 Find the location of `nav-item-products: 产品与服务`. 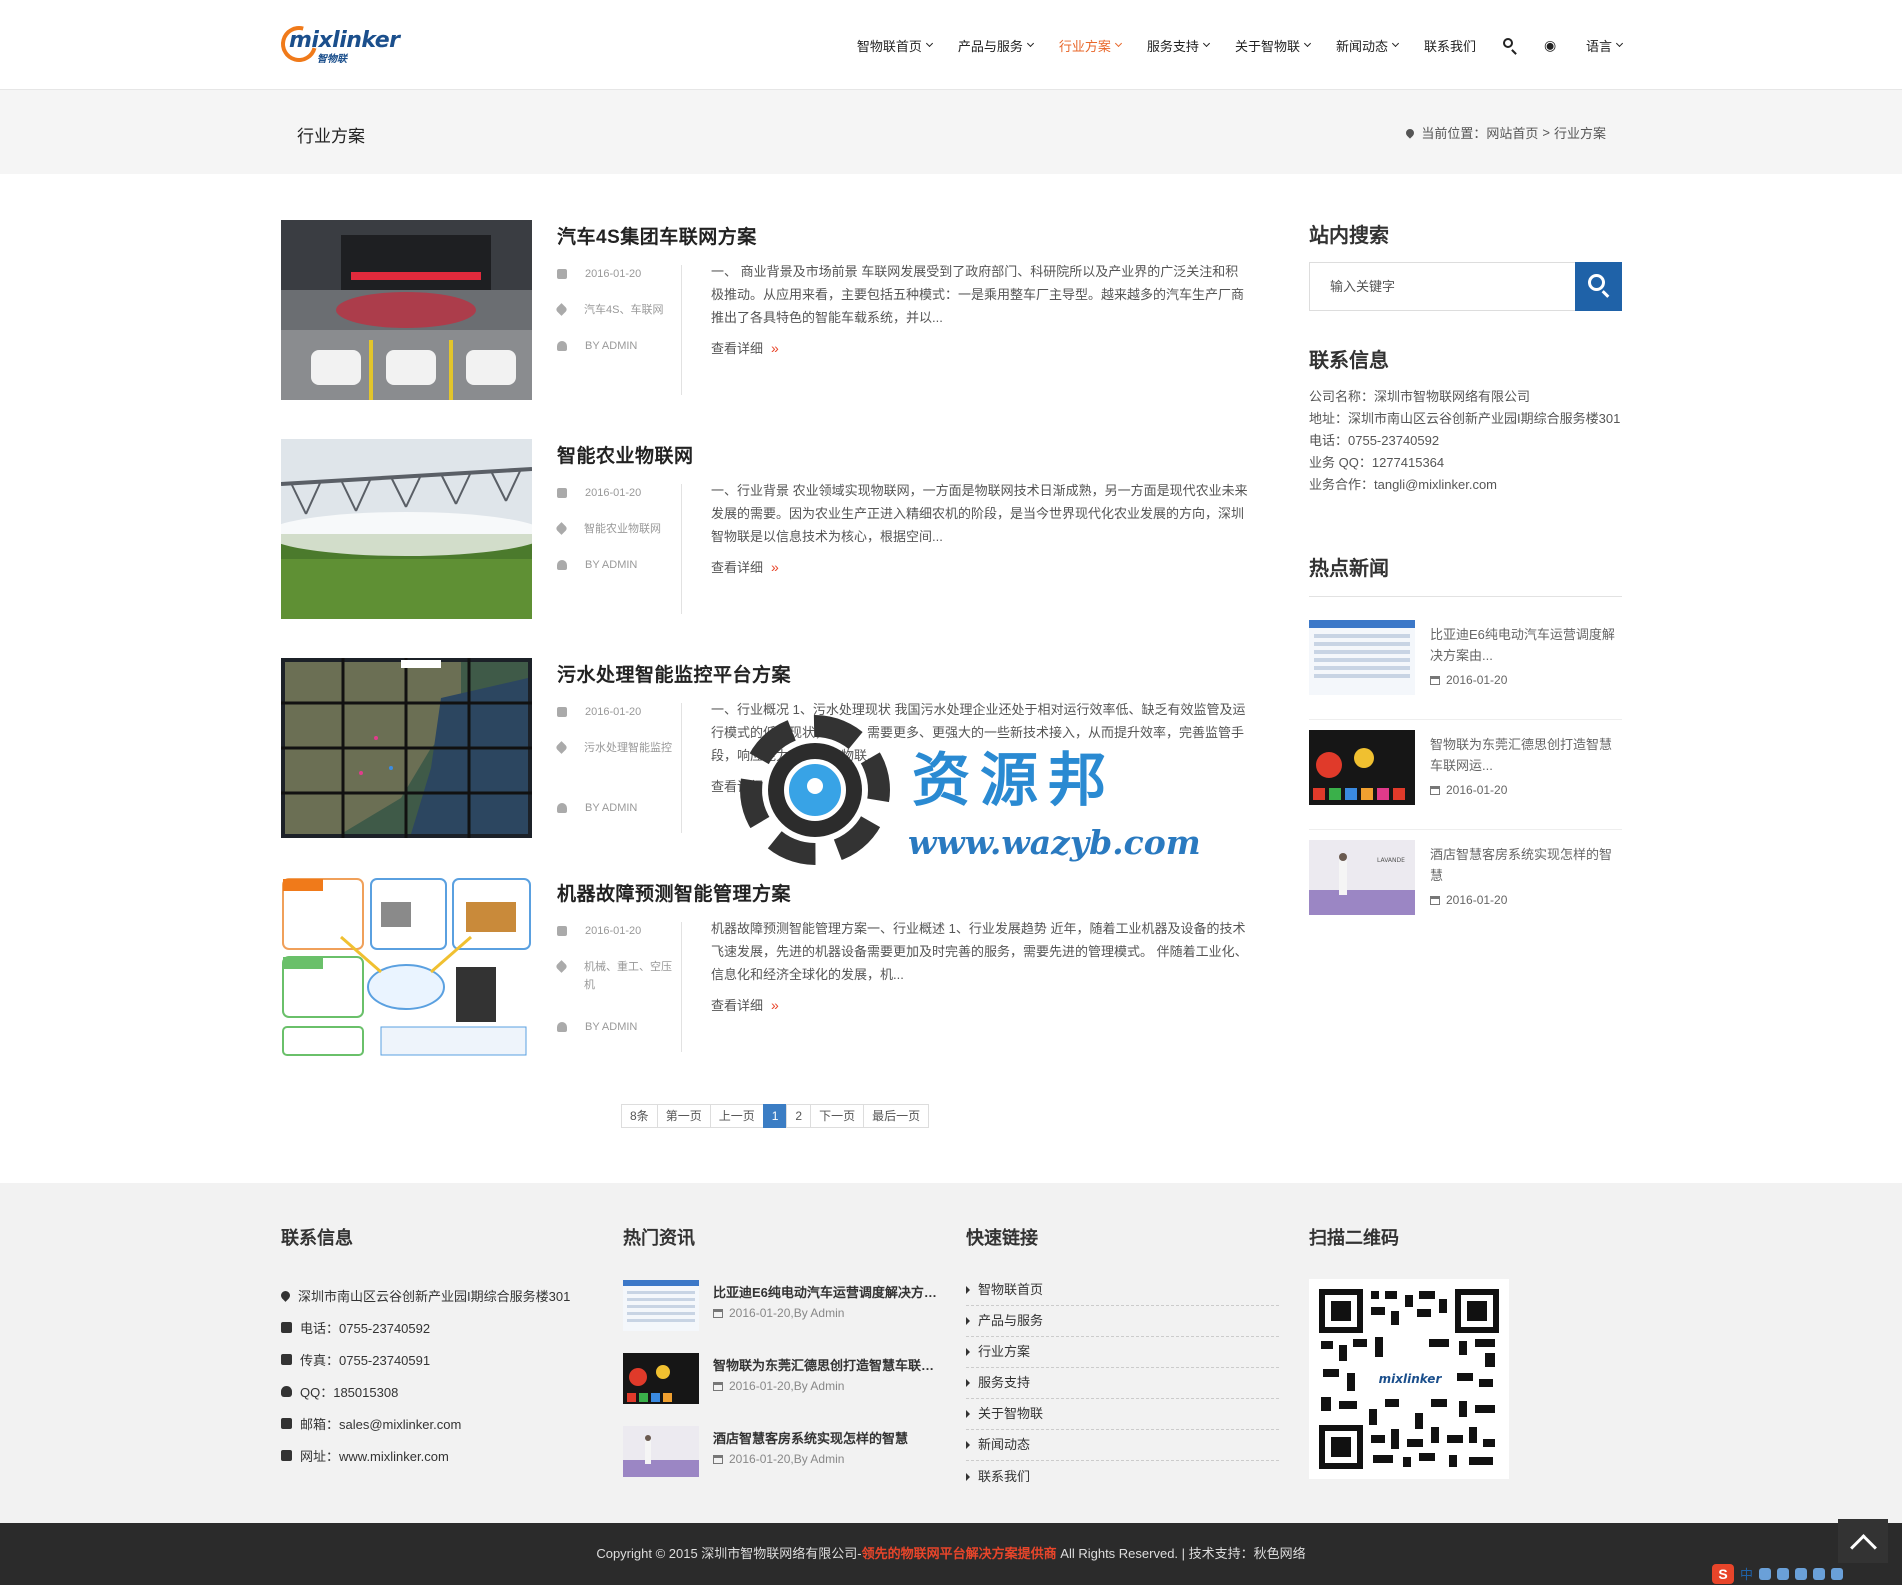

nav-item-products: 产品与服务 is located at coordinates (996, 45).